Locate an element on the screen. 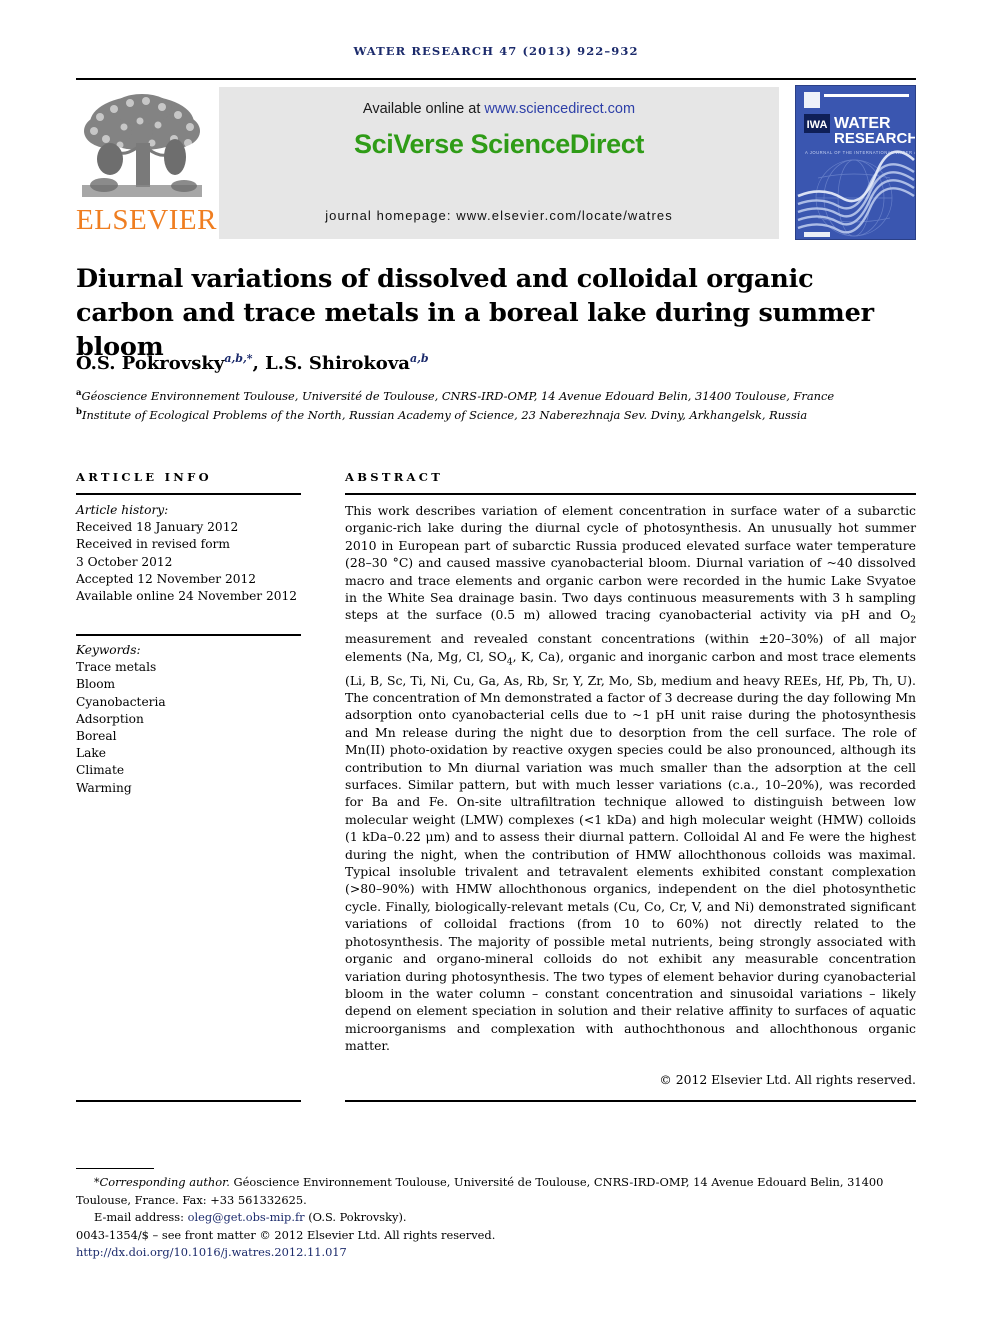 The height and width of the screenshot is (1323, 992). abstract-subscript: 2 is located at coordinates (913, 620).